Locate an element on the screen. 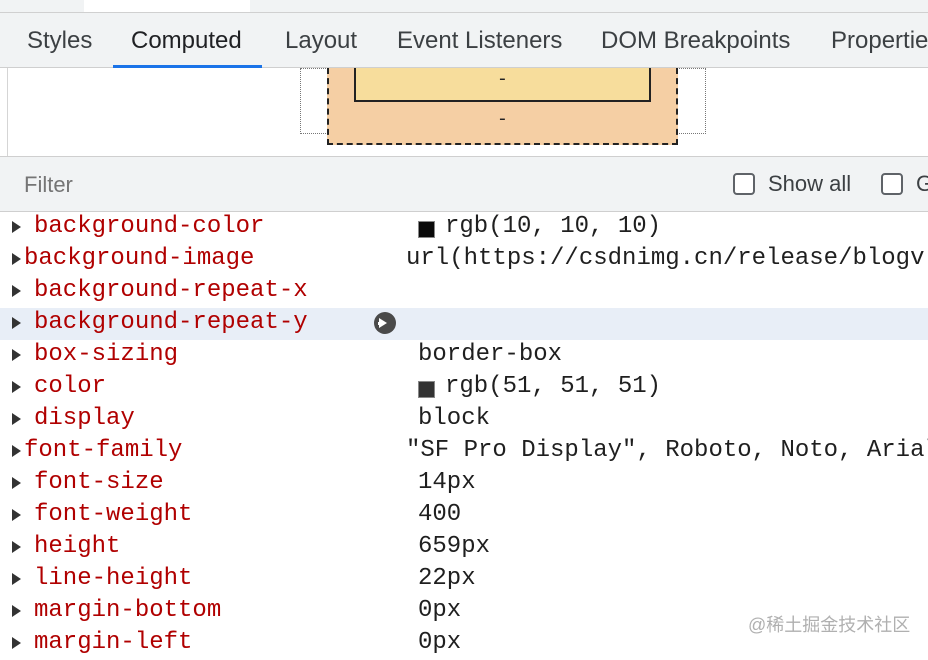 The width and height of the screenshot is (928, 660). tab-styles: Styles is located at coordinates (59, 40).